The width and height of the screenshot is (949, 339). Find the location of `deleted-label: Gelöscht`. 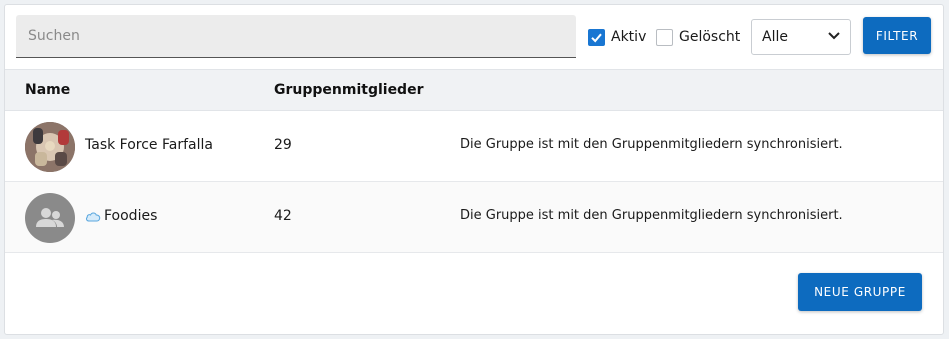

deleted-label: Gelöscht is located at coordinates (710, 37).